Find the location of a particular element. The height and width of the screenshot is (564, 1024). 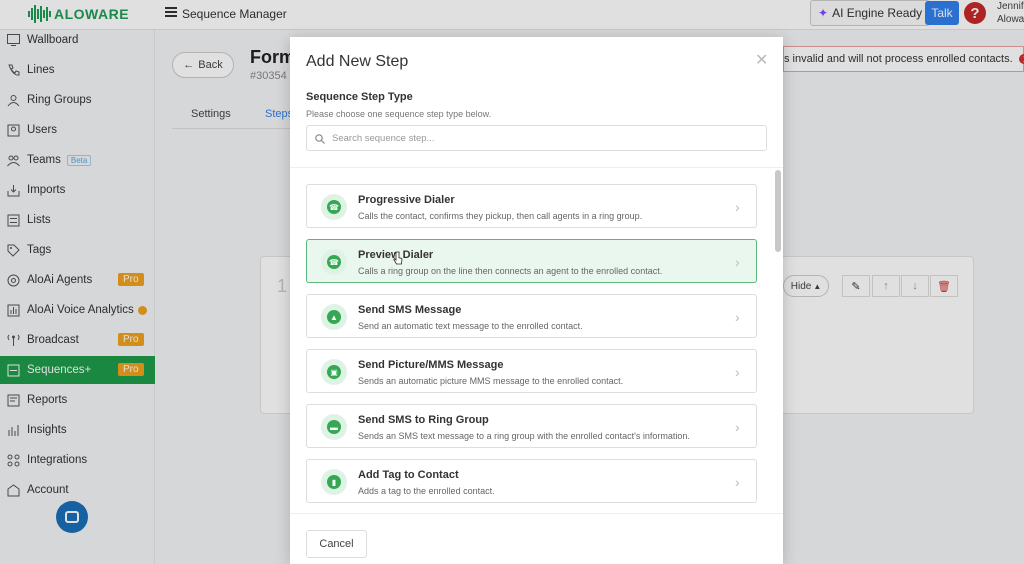

picture-mms-icon: ▣ is located at coordinates (334, 372).